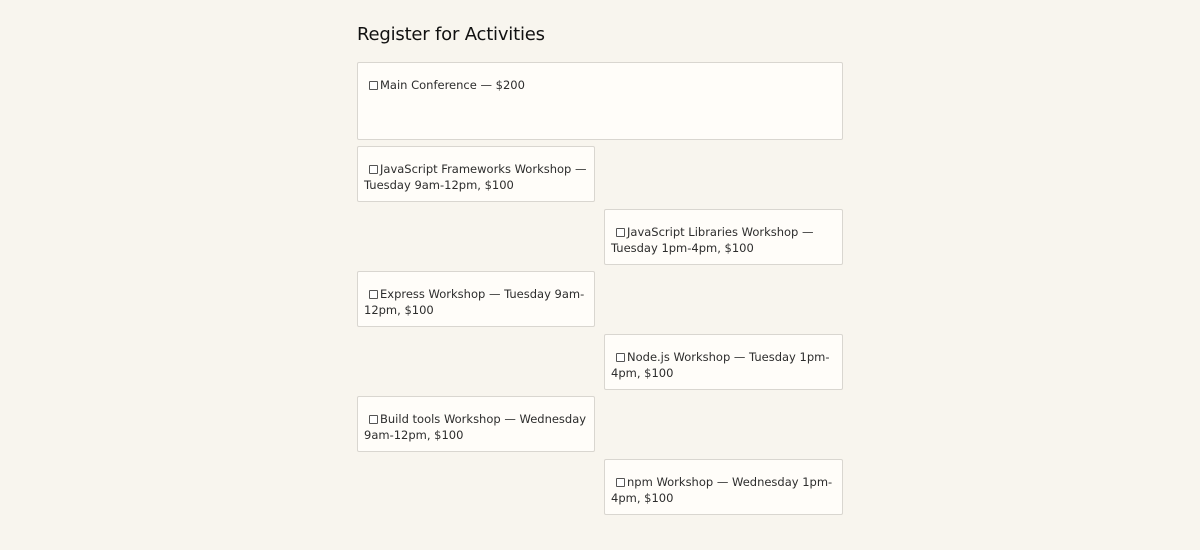  I want to click on activity-main-conference: Main Conference — $200, so click(600, 101).